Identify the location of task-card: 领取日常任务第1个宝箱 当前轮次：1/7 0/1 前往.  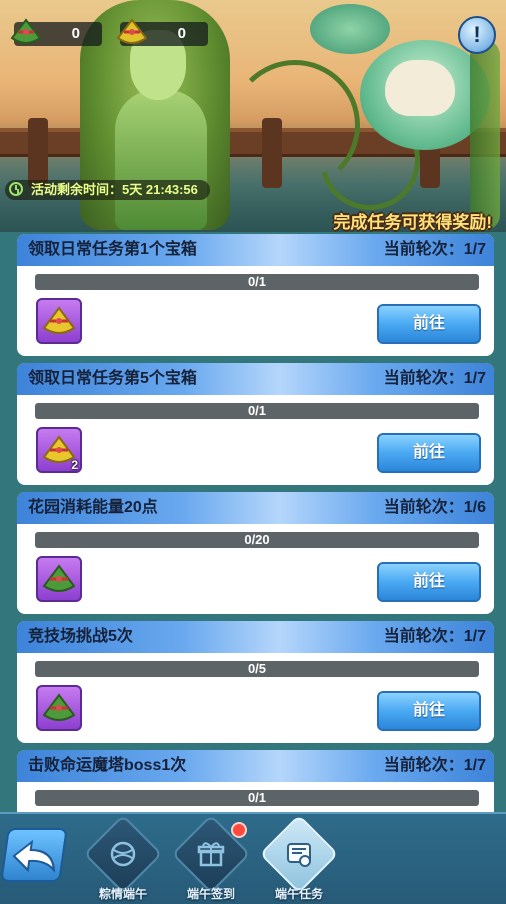
(255, 295).